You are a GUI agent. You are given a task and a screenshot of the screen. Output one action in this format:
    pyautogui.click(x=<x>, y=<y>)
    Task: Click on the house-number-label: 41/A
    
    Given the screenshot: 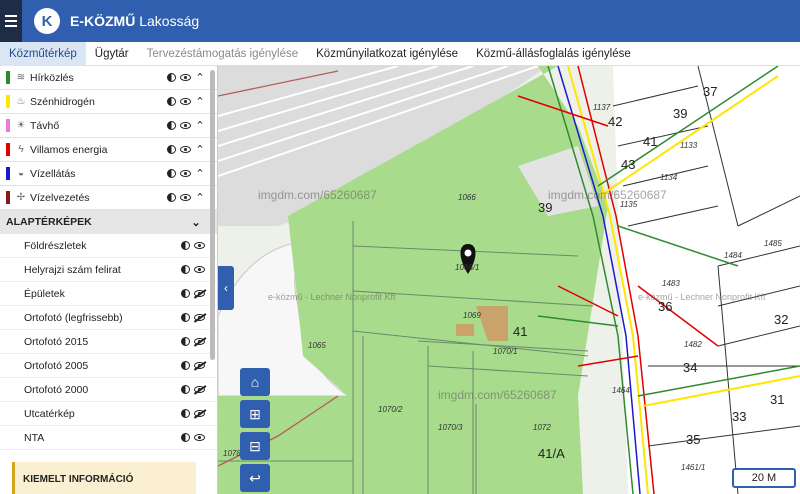 What is the action you would take?
    pyautogui.click(x=551, y=453)
    